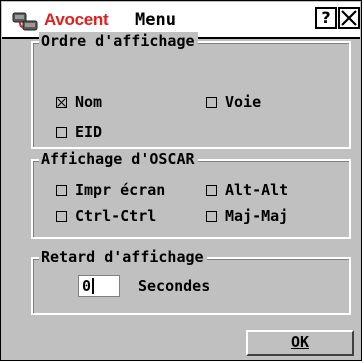 The image size is (364, 363). I want to click on delay-seconds-input: 0, so click(99, 286).